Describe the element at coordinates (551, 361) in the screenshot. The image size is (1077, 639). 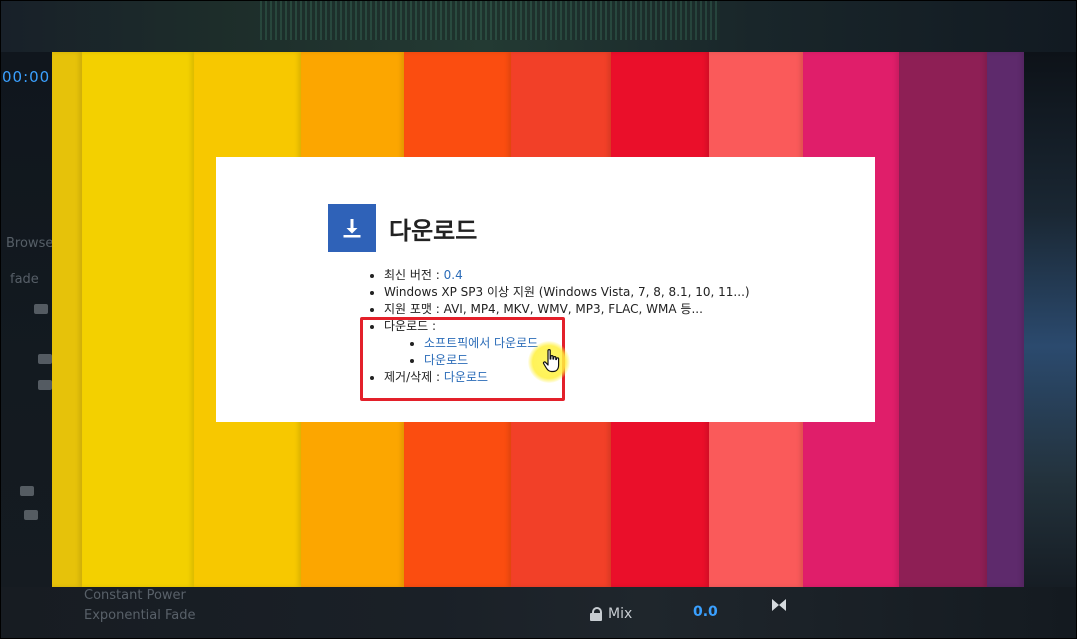
I see `hand-pointer-icon` at that location.